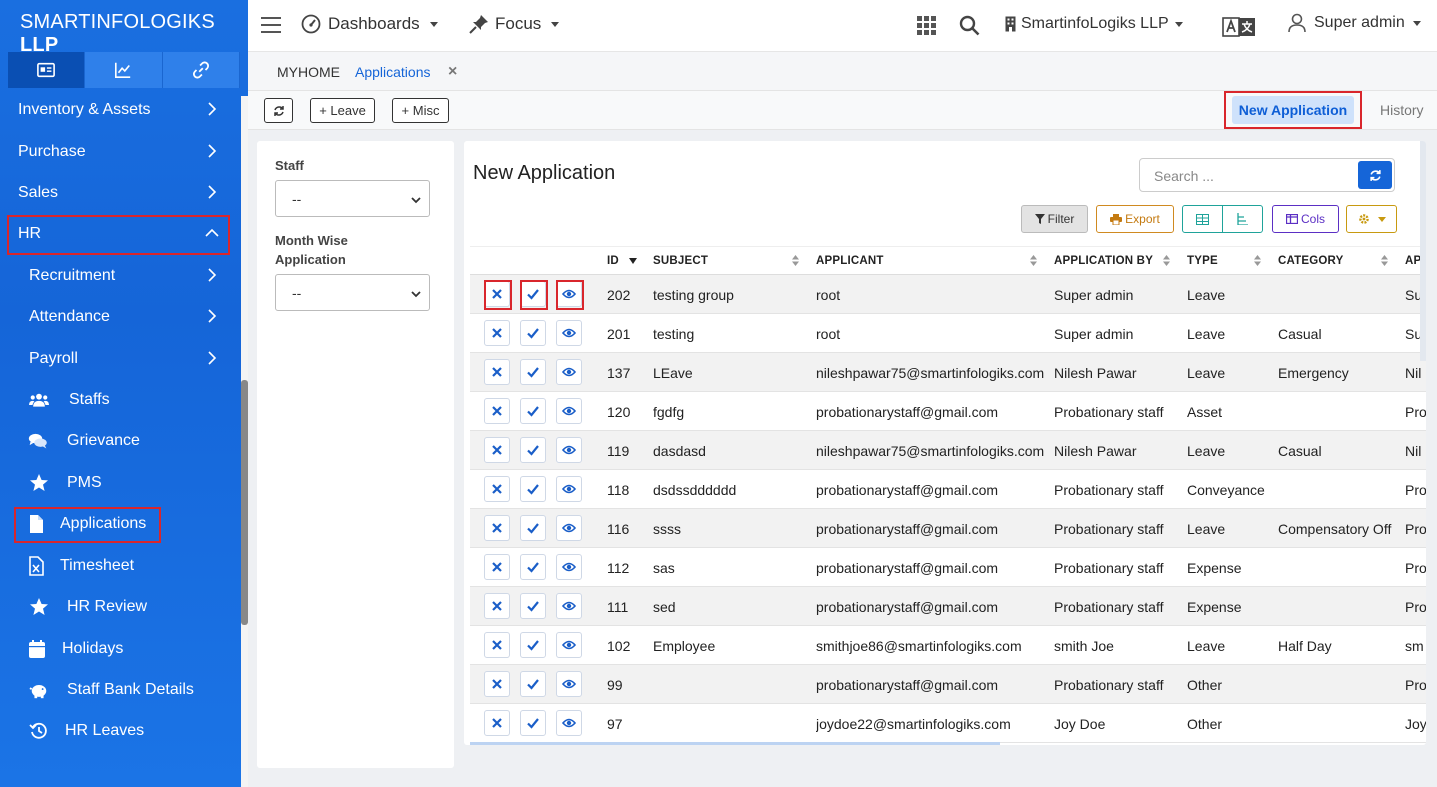  I want to click on sidebar-item-attendance: Attendance, so click(120, 317).